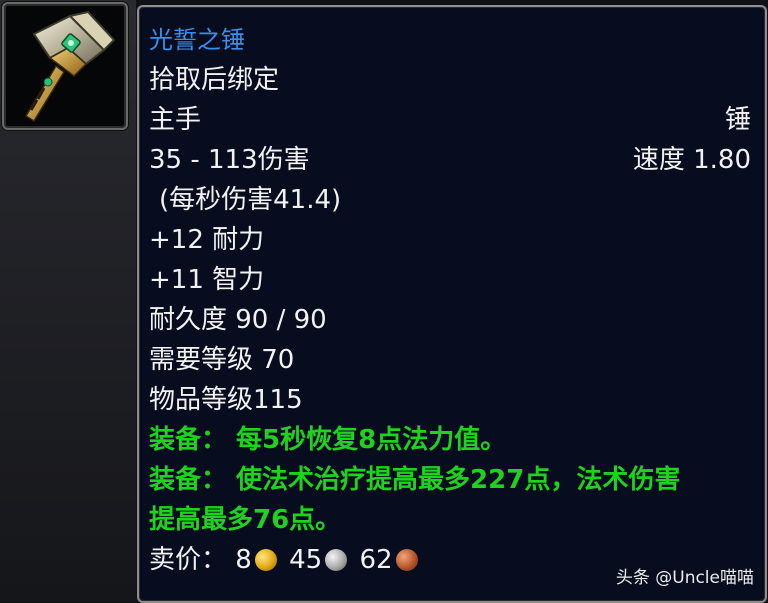  I want to click on equip-effect-mana: 装备： 每5秒恢复8点法力值。, so click(328, 440).